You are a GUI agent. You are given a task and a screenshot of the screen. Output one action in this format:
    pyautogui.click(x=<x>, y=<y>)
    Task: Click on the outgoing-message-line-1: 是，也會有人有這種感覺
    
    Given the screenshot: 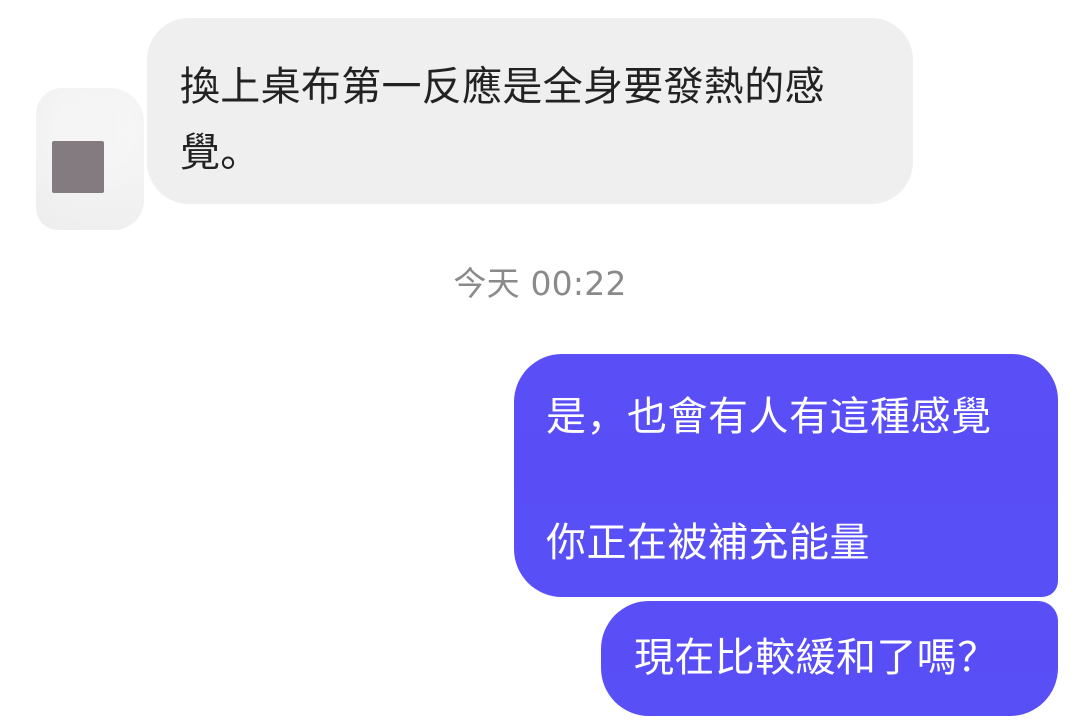 What is the action you would take?
    pyautogui.click(x=769, y=417)
    